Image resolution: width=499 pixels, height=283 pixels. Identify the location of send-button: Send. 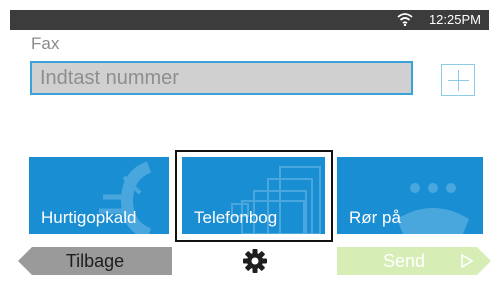
(414, 261).